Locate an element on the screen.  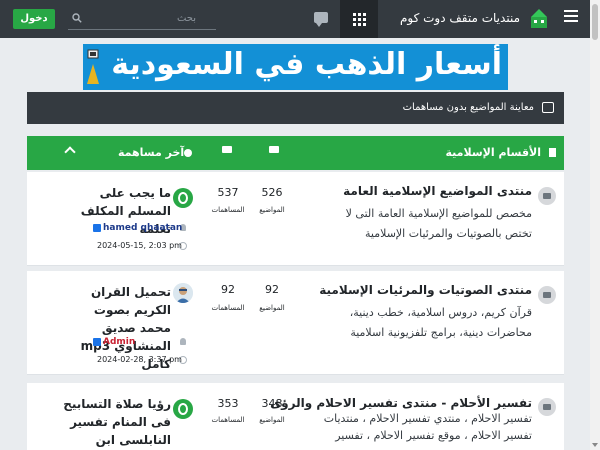
topics-column-icon is located at coordinates (274, 149).